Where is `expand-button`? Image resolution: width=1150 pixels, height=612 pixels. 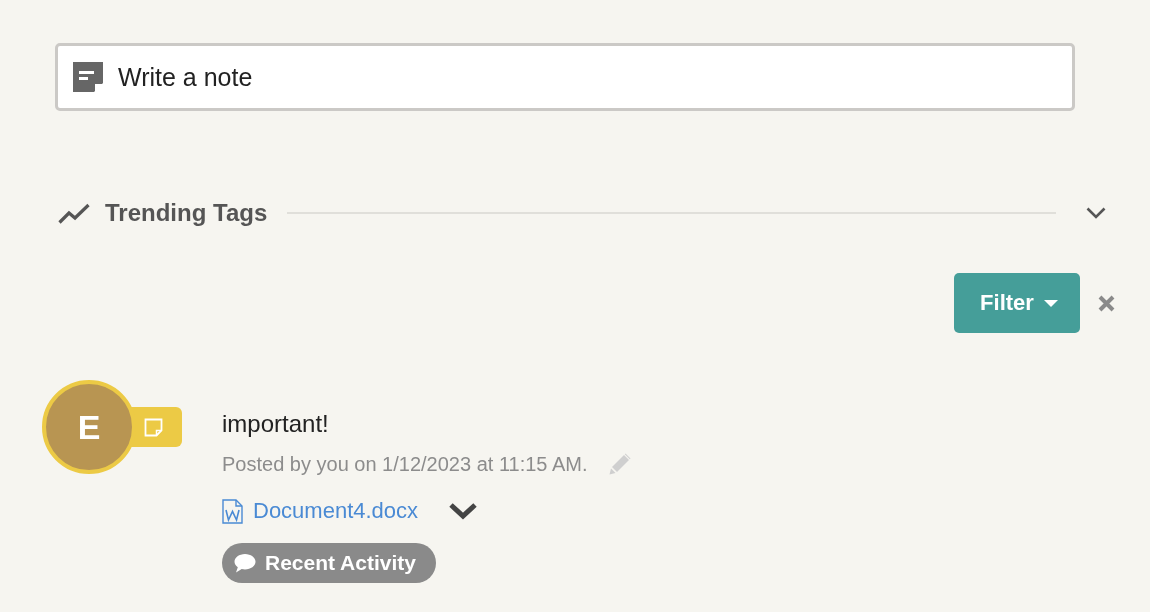
expand-button is located at coordinates (1096, 213).